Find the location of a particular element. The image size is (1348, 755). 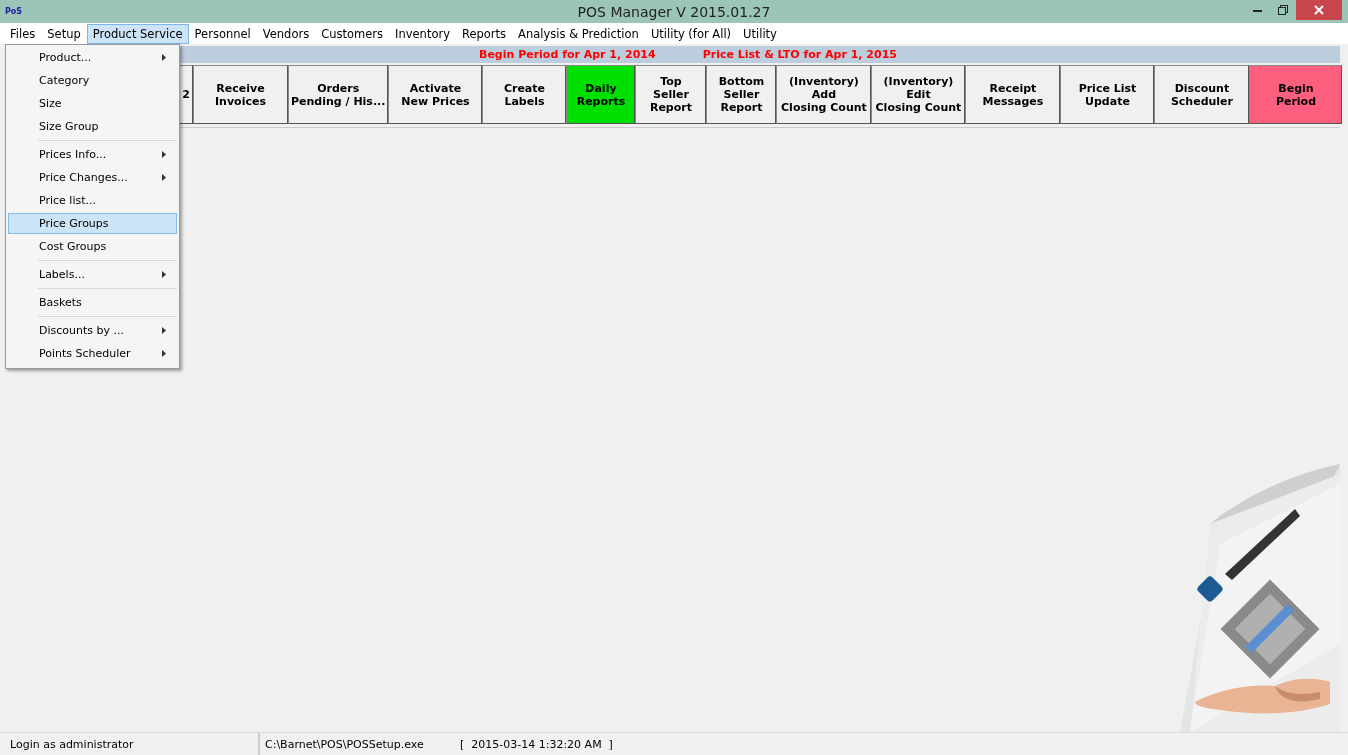

menu-item: Baskets is located at coordinates (92, 302).